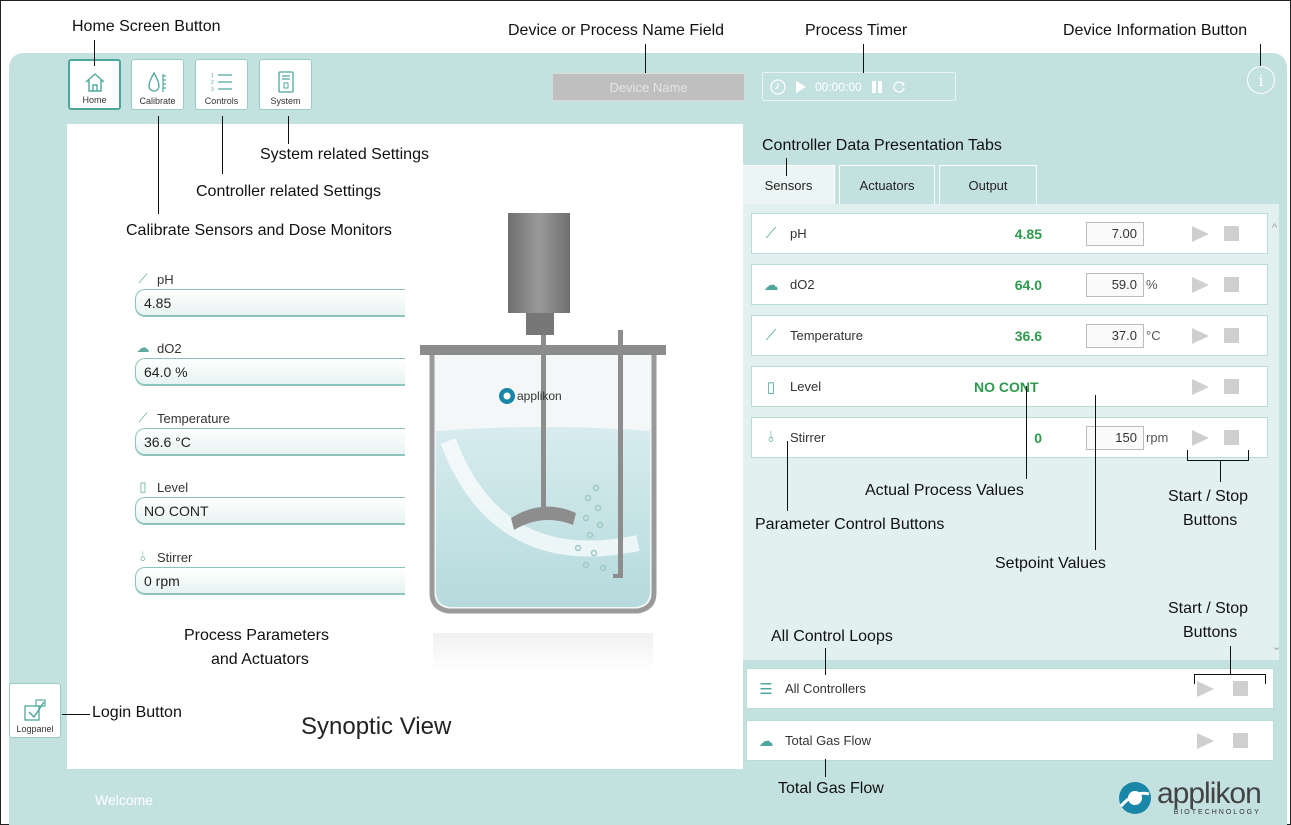 The height and width of the screenshot is (825, 1291). What do you see at coordinates (157, 84) in the screenshot?
I see `calibrate-button: Calibrate` at bounding box center [157, 84].